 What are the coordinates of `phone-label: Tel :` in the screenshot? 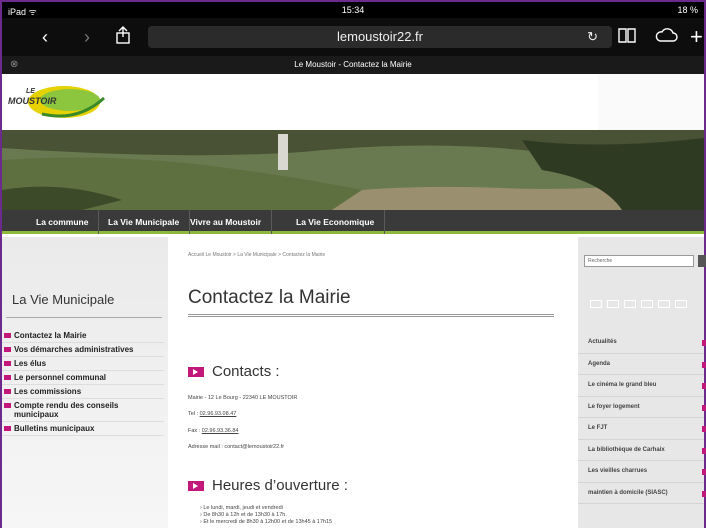 It's located at (194, 414).